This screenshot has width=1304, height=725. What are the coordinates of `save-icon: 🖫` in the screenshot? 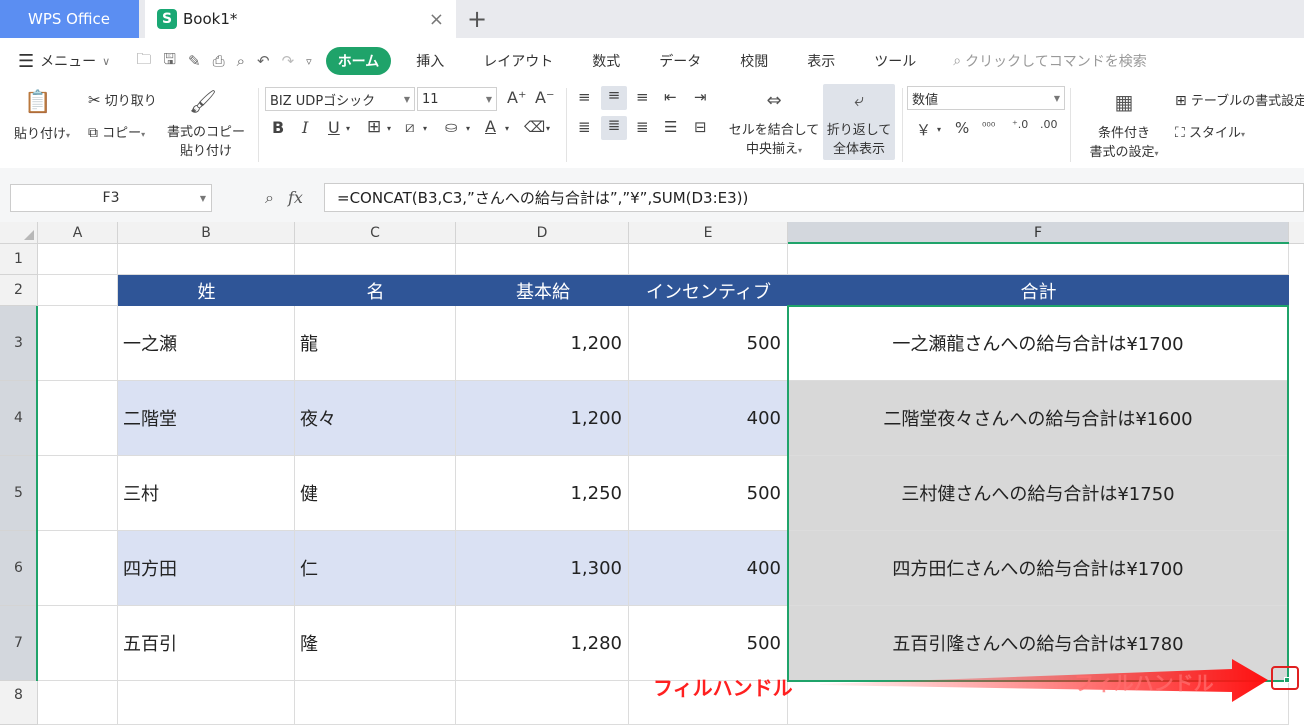 It's located at (169, 61).